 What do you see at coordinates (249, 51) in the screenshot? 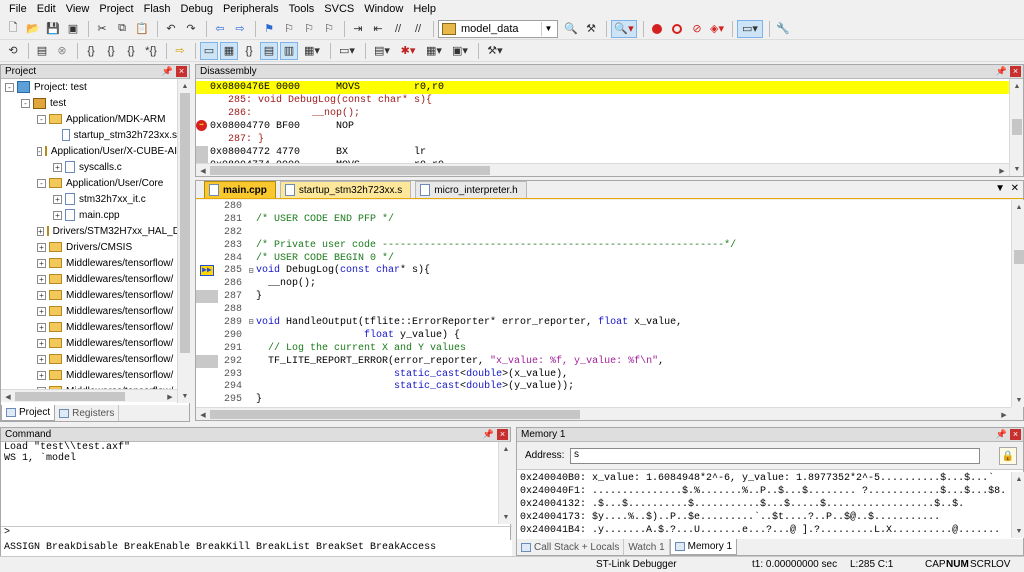
I see `symbols-window-icon: {}` at bounding box center [249, 51].